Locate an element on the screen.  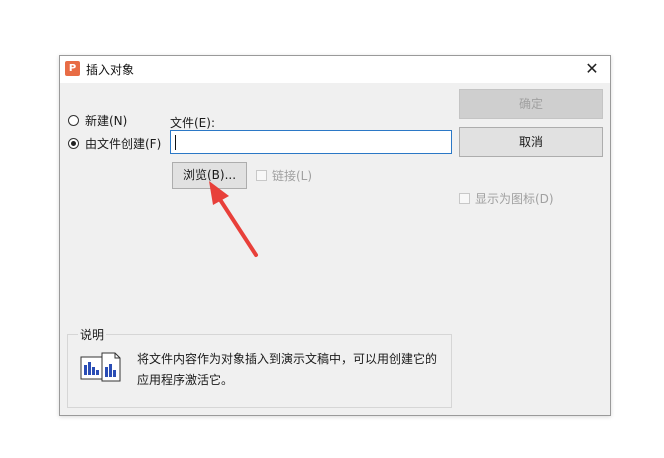
radio-new: 新建(N) is located at coordinates (97, 120).